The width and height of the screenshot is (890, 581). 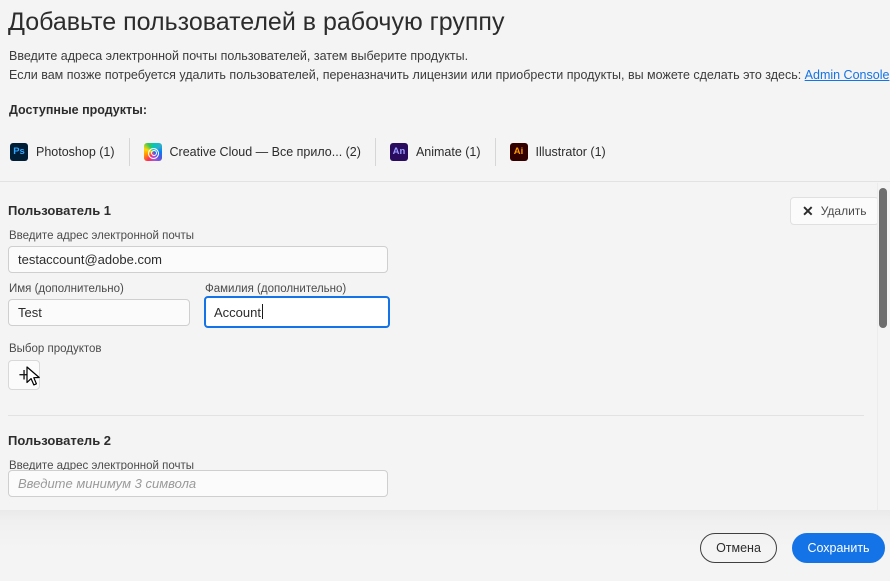 I want to click on text-caret, so click(x=262, y=311).